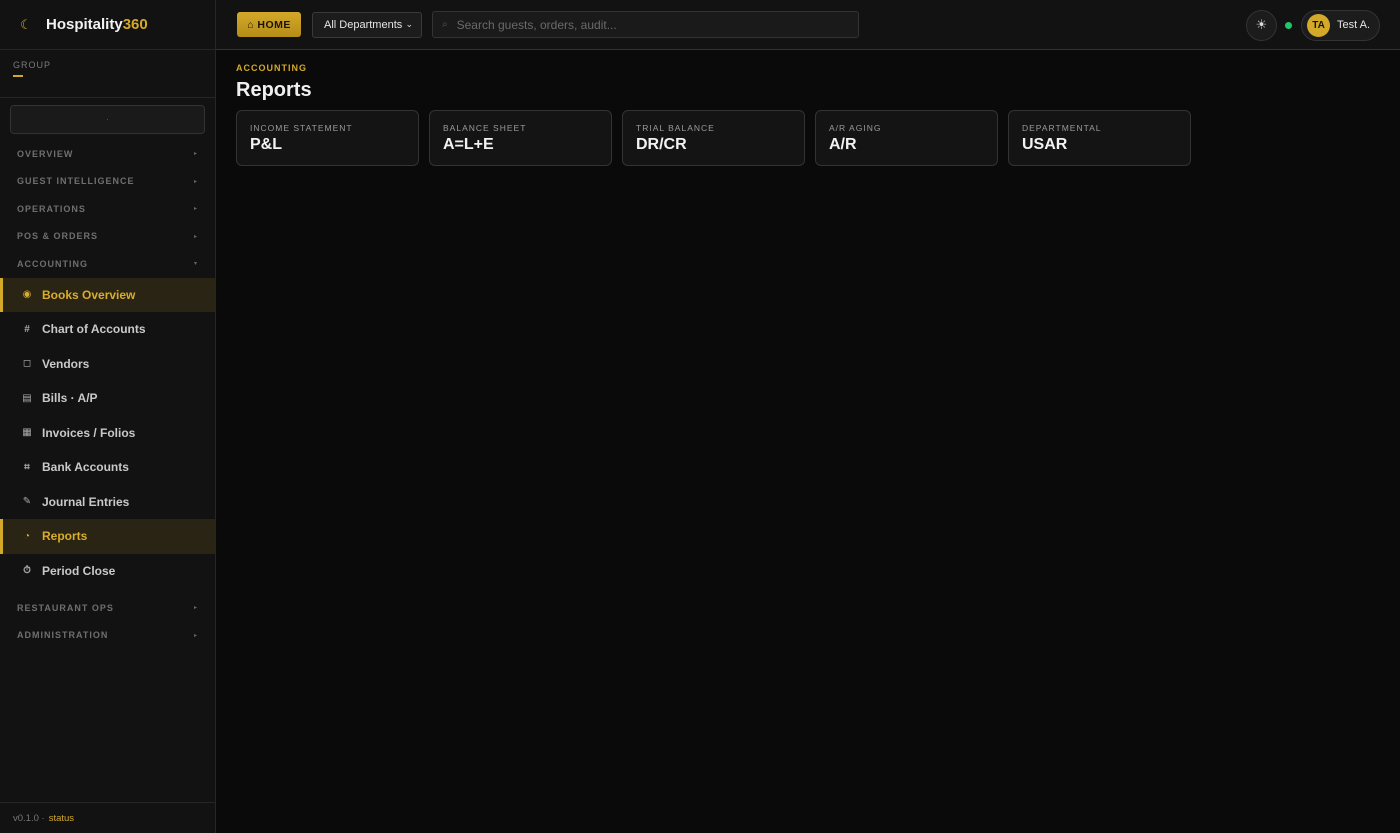 This screenshot has width=1400, height=833. I want to click on nav-section-accounting: ACCOUNTING ▾, so click(107, 264).